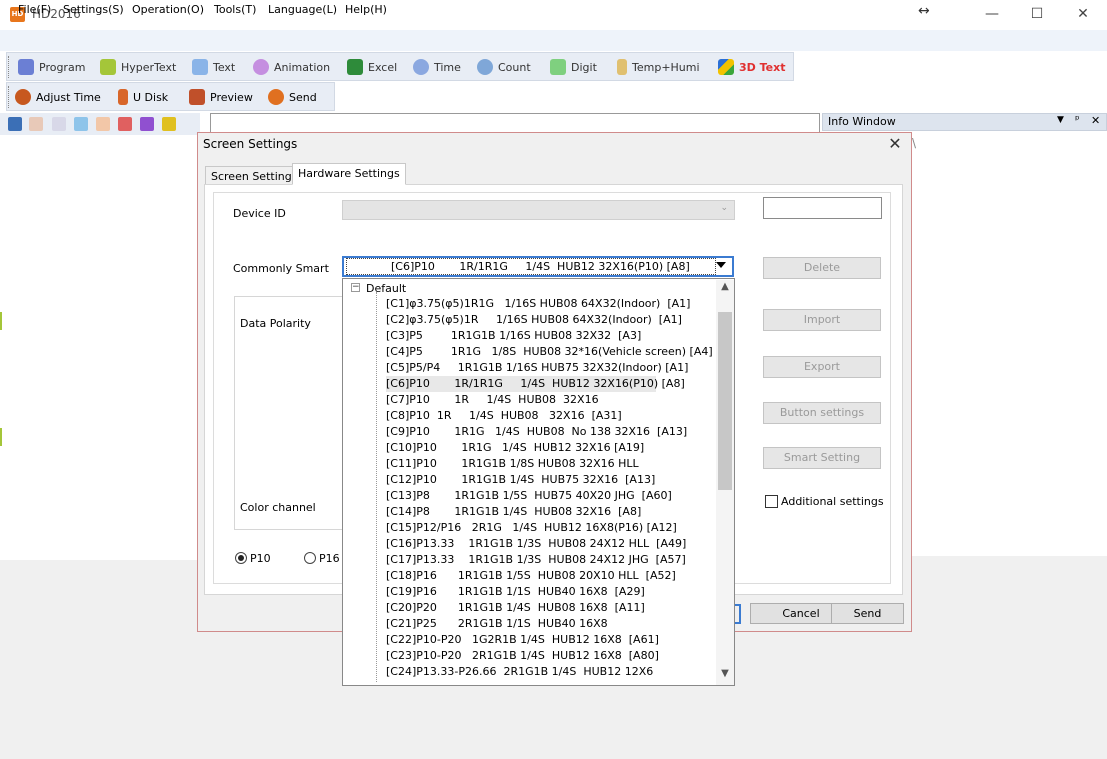 The height and width of the screenshot is (759, 1107). Describe the element at coordinates (221, 97) in the screenshot. I see `preview-button: Preview` at that location.